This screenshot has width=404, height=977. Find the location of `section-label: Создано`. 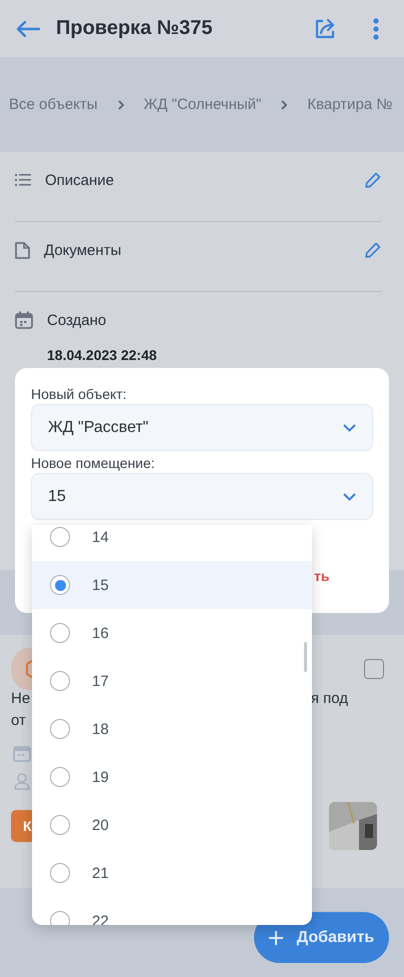

section-label: Создано is located at coordinates (77, 320).